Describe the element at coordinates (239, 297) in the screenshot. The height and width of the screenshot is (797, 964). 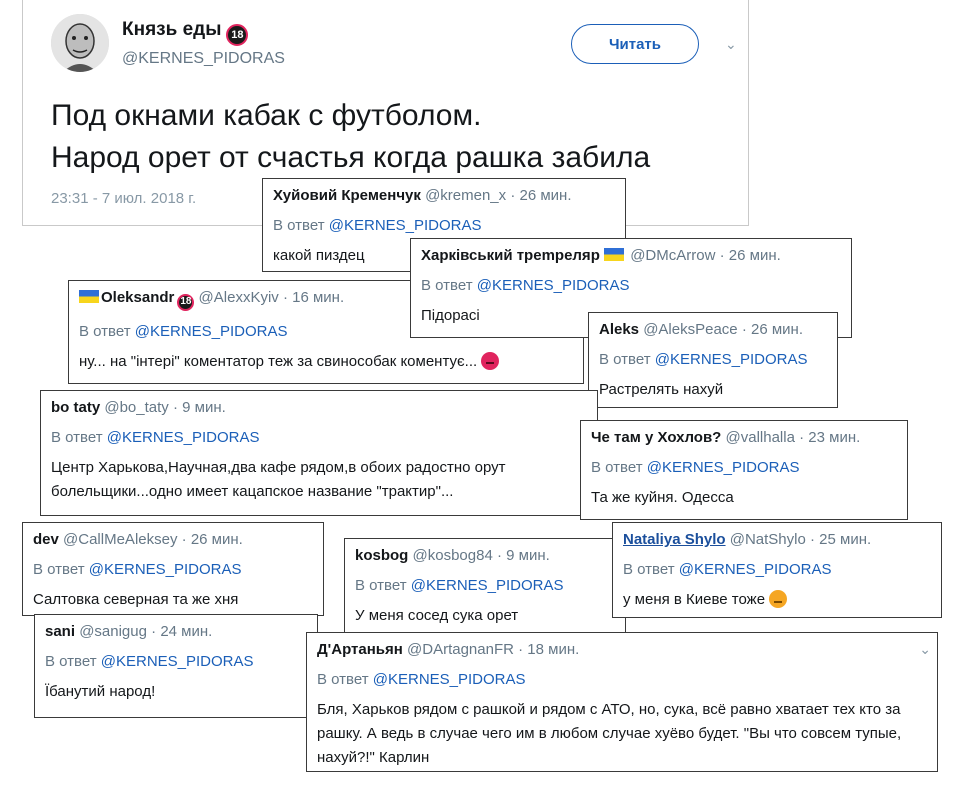
I see `reply-author-handle: @AlexxKyiv` at that location.